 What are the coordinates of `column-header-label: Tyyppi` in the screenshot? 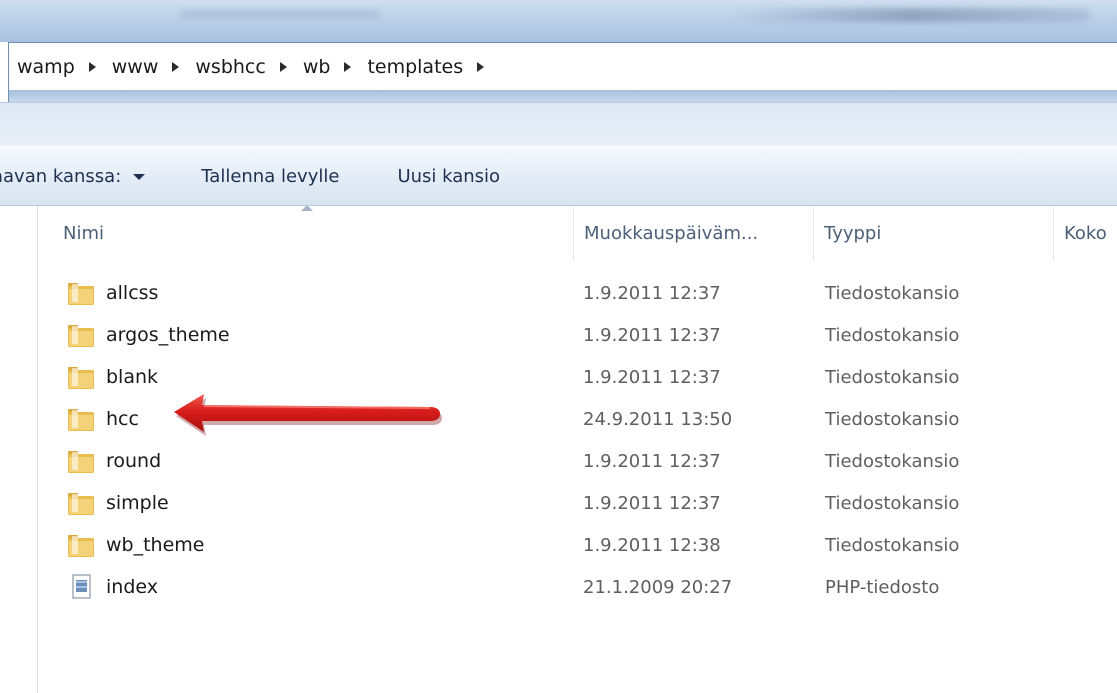 It's located at (853, 233).